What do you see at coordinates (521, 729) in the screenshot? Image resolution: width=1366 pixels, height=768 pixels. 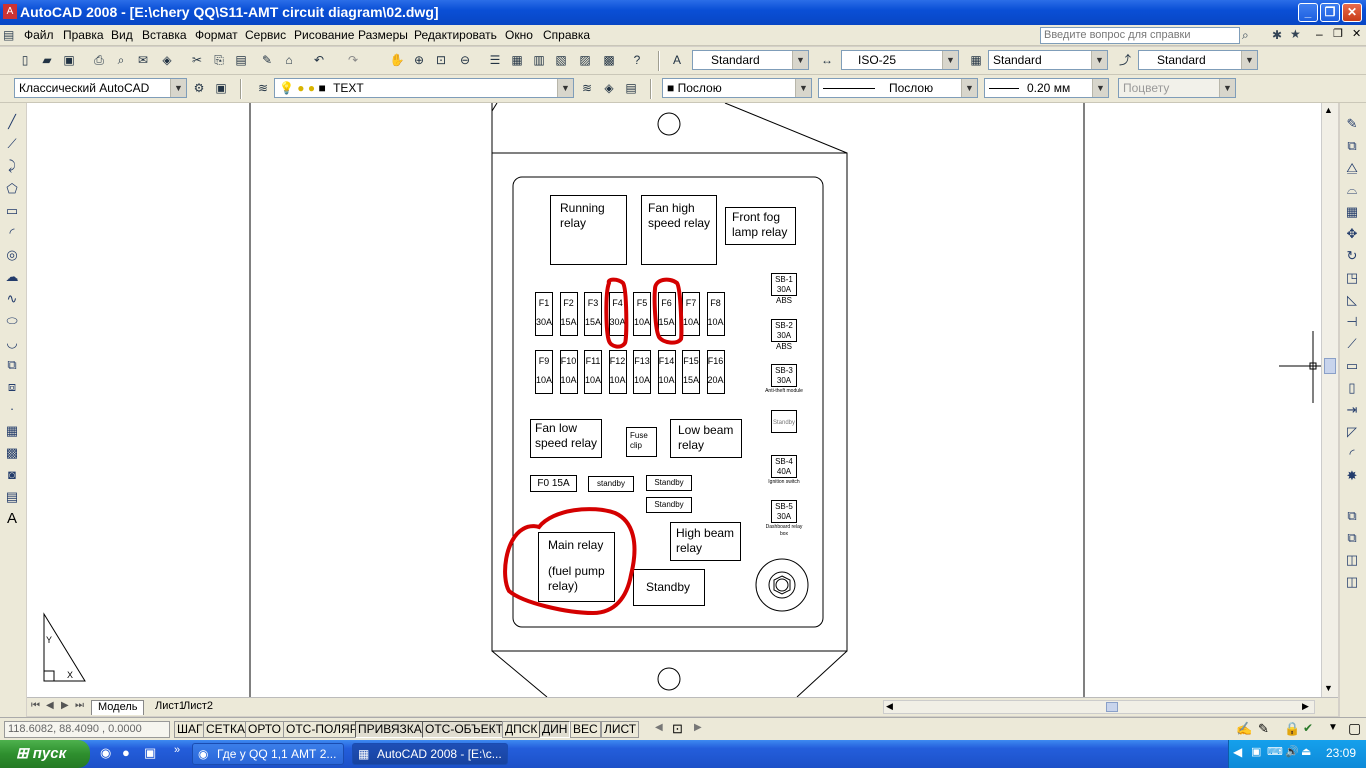 I see `ducs-toggle: ДПСК` at bounding box center [521, 729].